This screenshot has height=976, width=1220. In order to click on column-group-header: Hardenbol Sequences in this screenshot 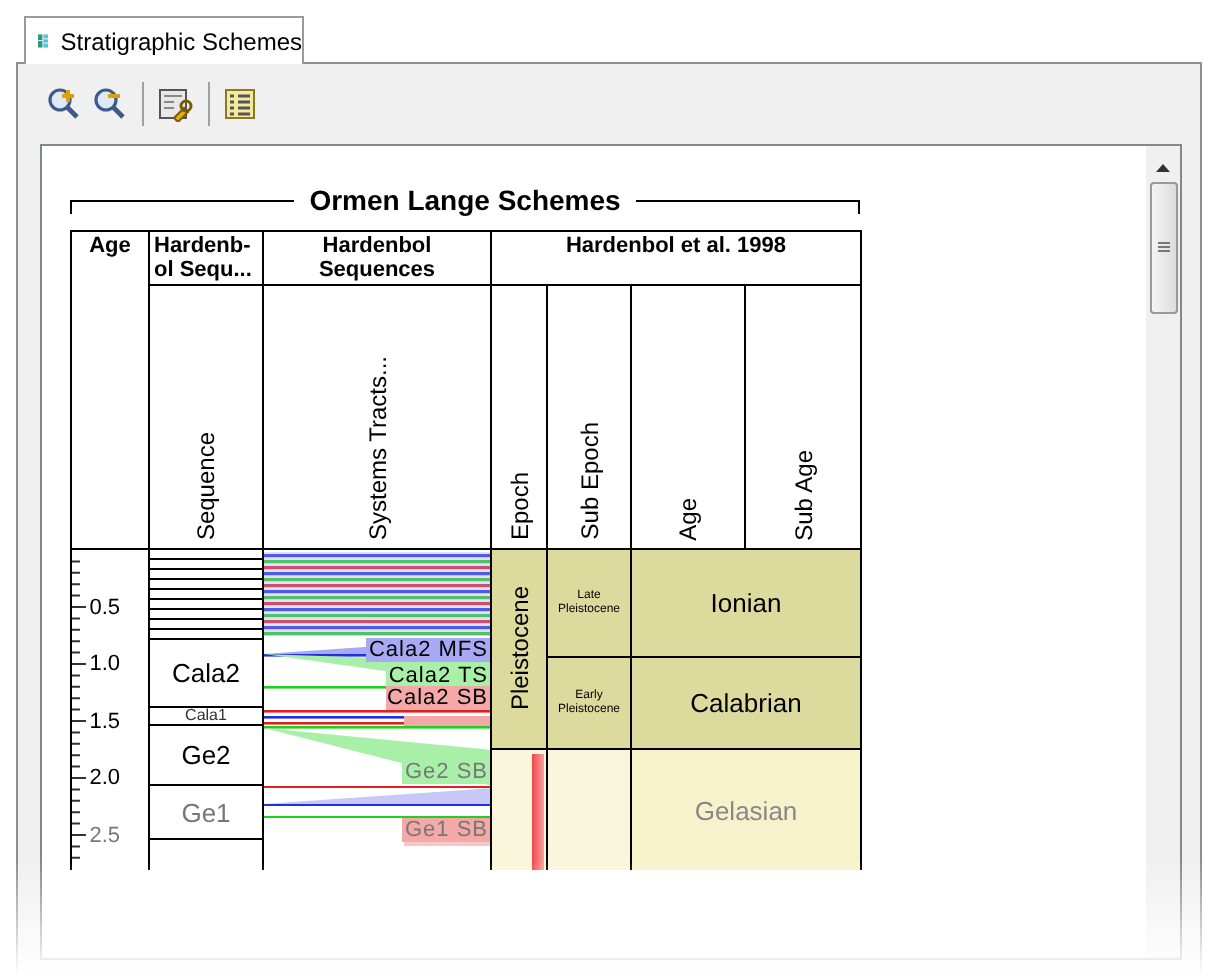, I will do `click(378, 259)`.